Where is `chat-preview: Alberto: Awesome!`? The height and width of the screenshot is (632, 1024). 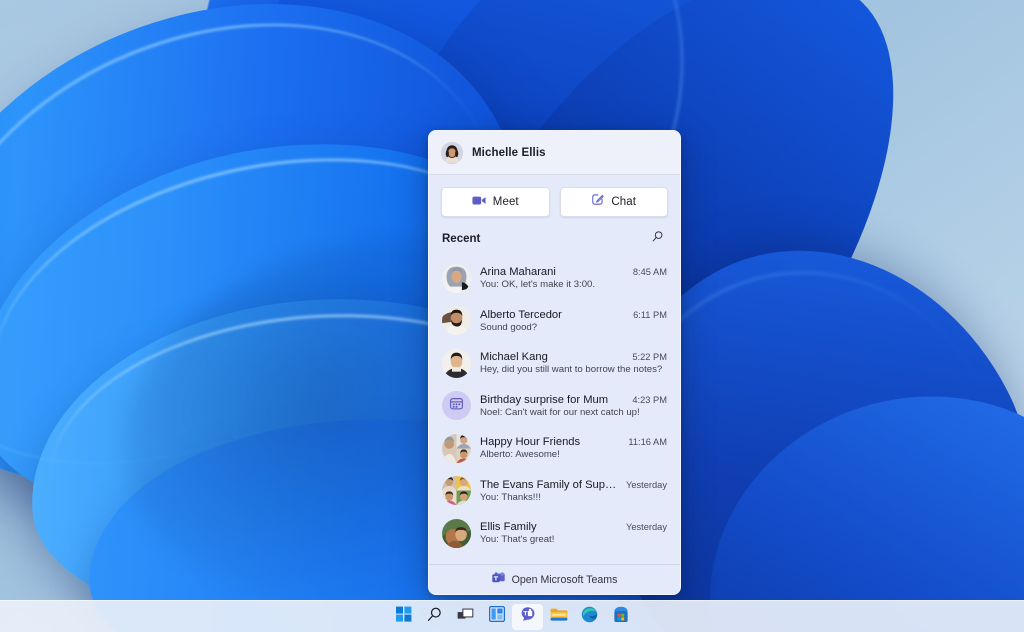
chat-preview: Alberto: Awesome! is located at coordinates (520, 455).